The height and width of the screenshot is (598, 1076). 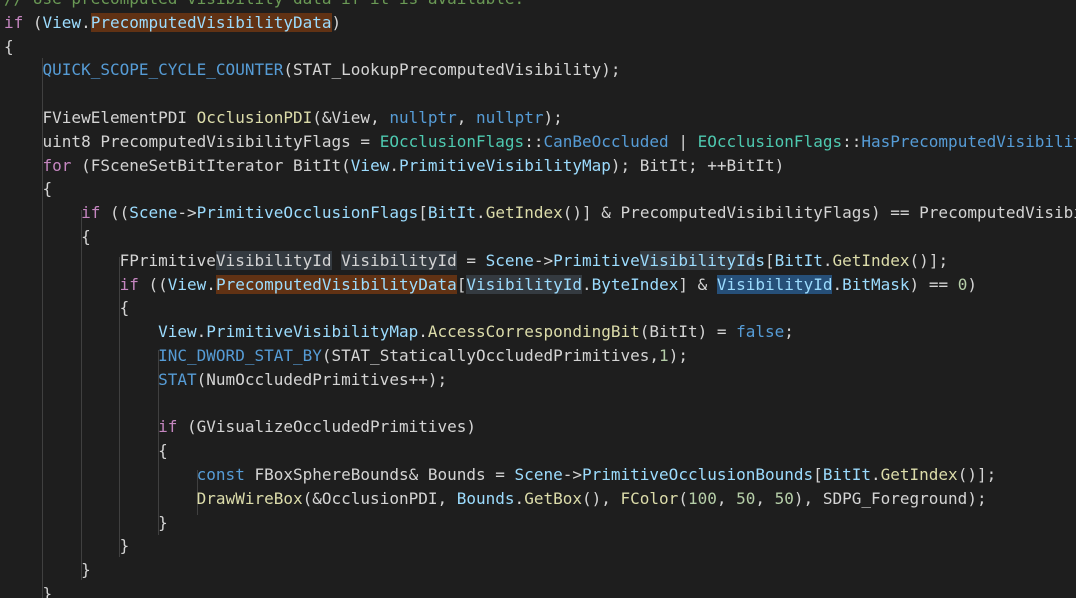 What do you see at coordinates (760, 260) in the screenshot?
I see `code-token: s` at bounding box center [760, 260].